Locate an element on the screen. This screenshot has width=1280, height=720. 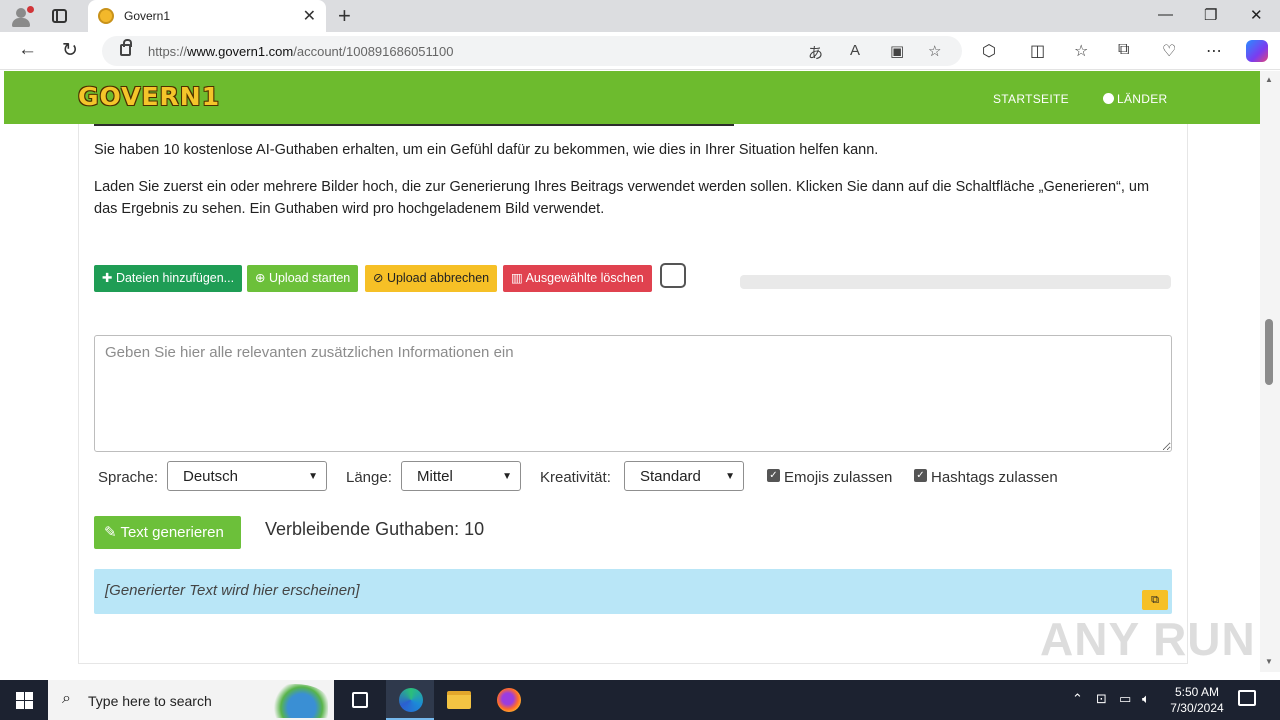
immersive-reader-icon: ▣ is located at coordinates (897, 51).